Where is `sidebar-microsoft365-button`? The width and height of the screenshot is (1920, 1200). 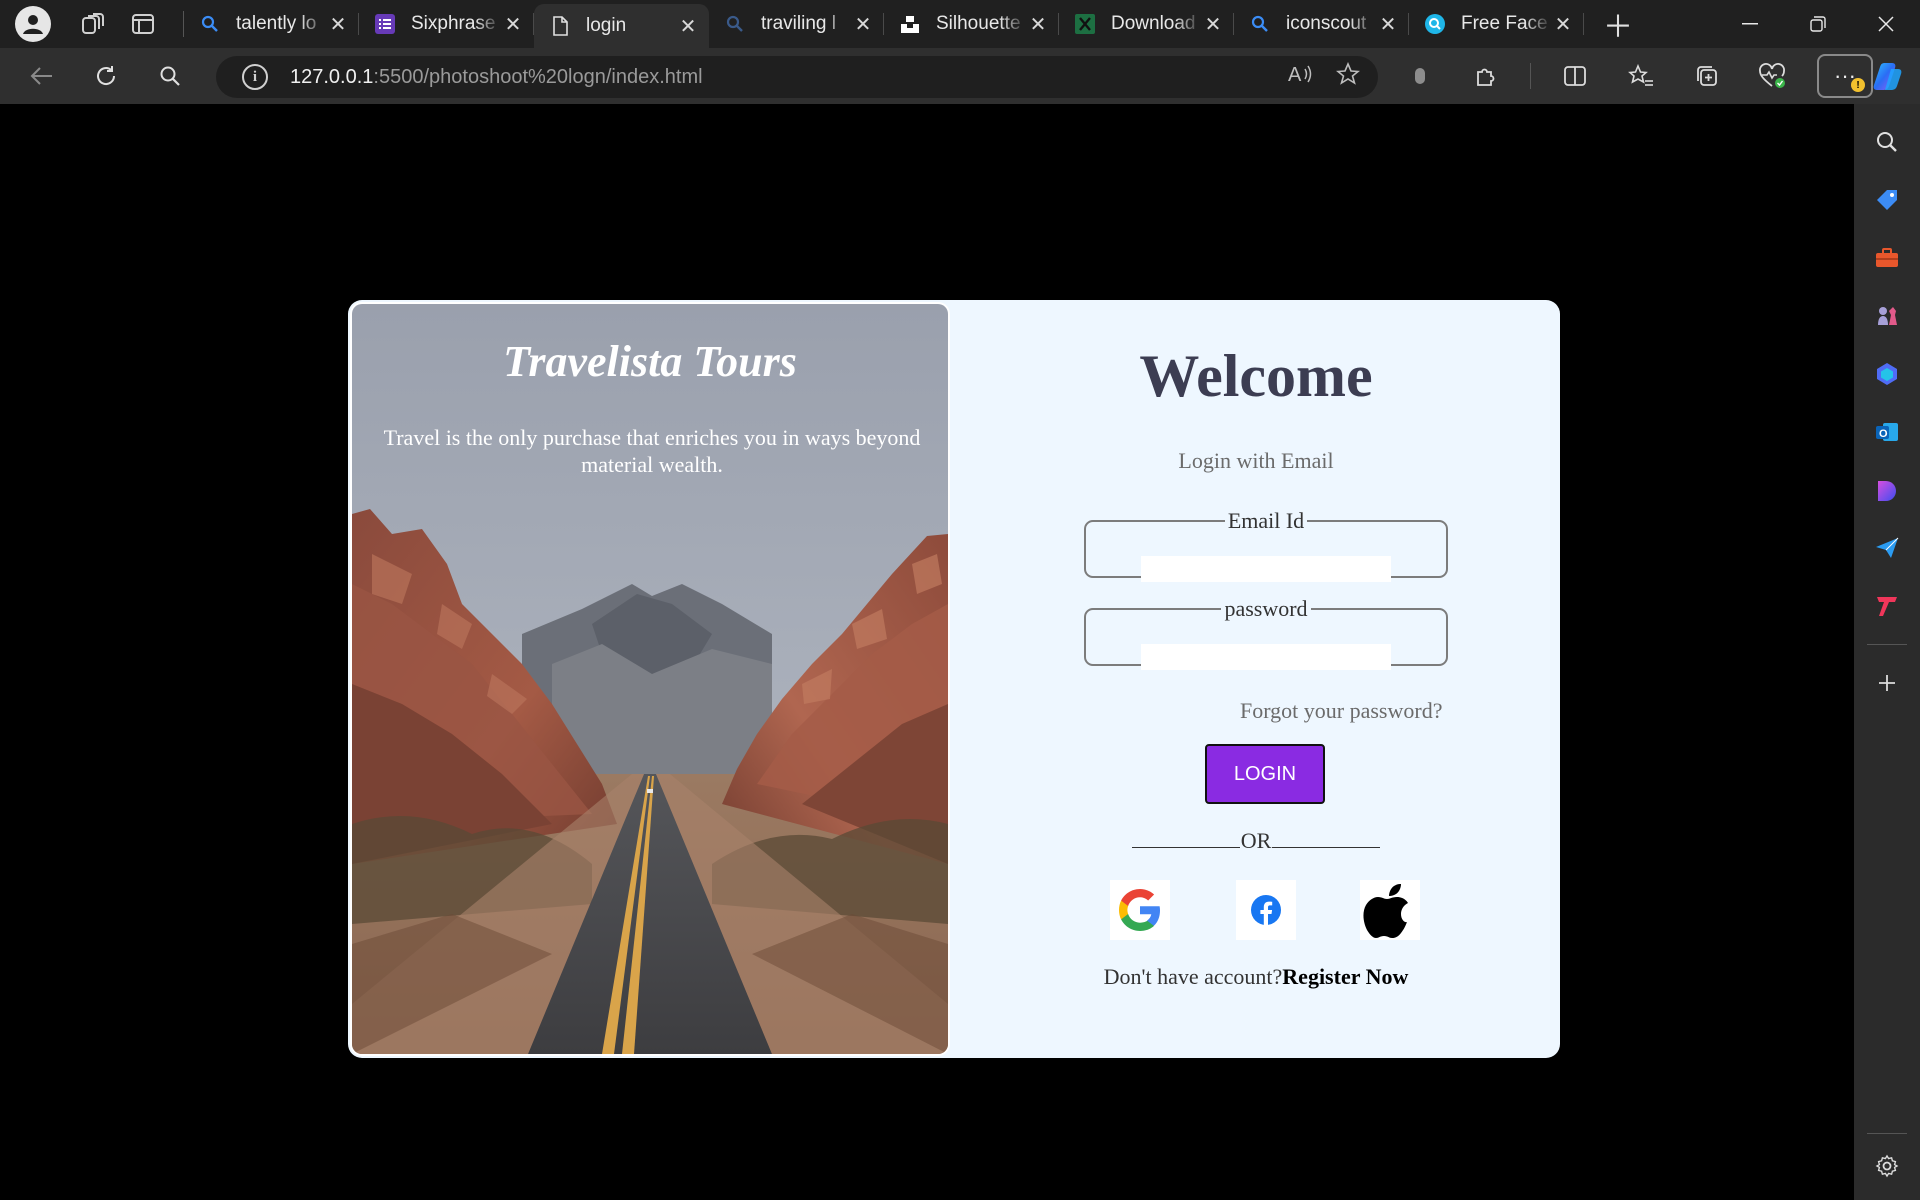 sidebar-microsoft365-button is located at coordinates (1887, 374).